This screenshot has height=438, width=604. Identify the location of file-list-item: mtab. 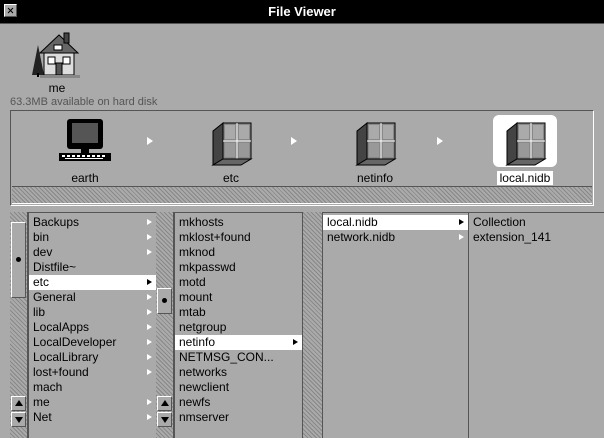
(238, 312).